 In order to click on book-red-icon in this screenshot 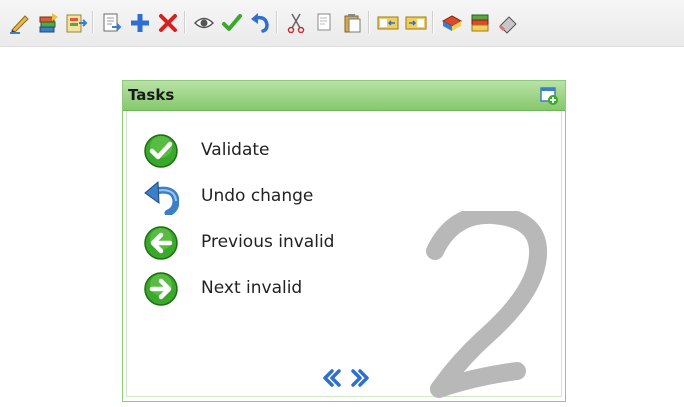, I will do `click(451, 22)`.